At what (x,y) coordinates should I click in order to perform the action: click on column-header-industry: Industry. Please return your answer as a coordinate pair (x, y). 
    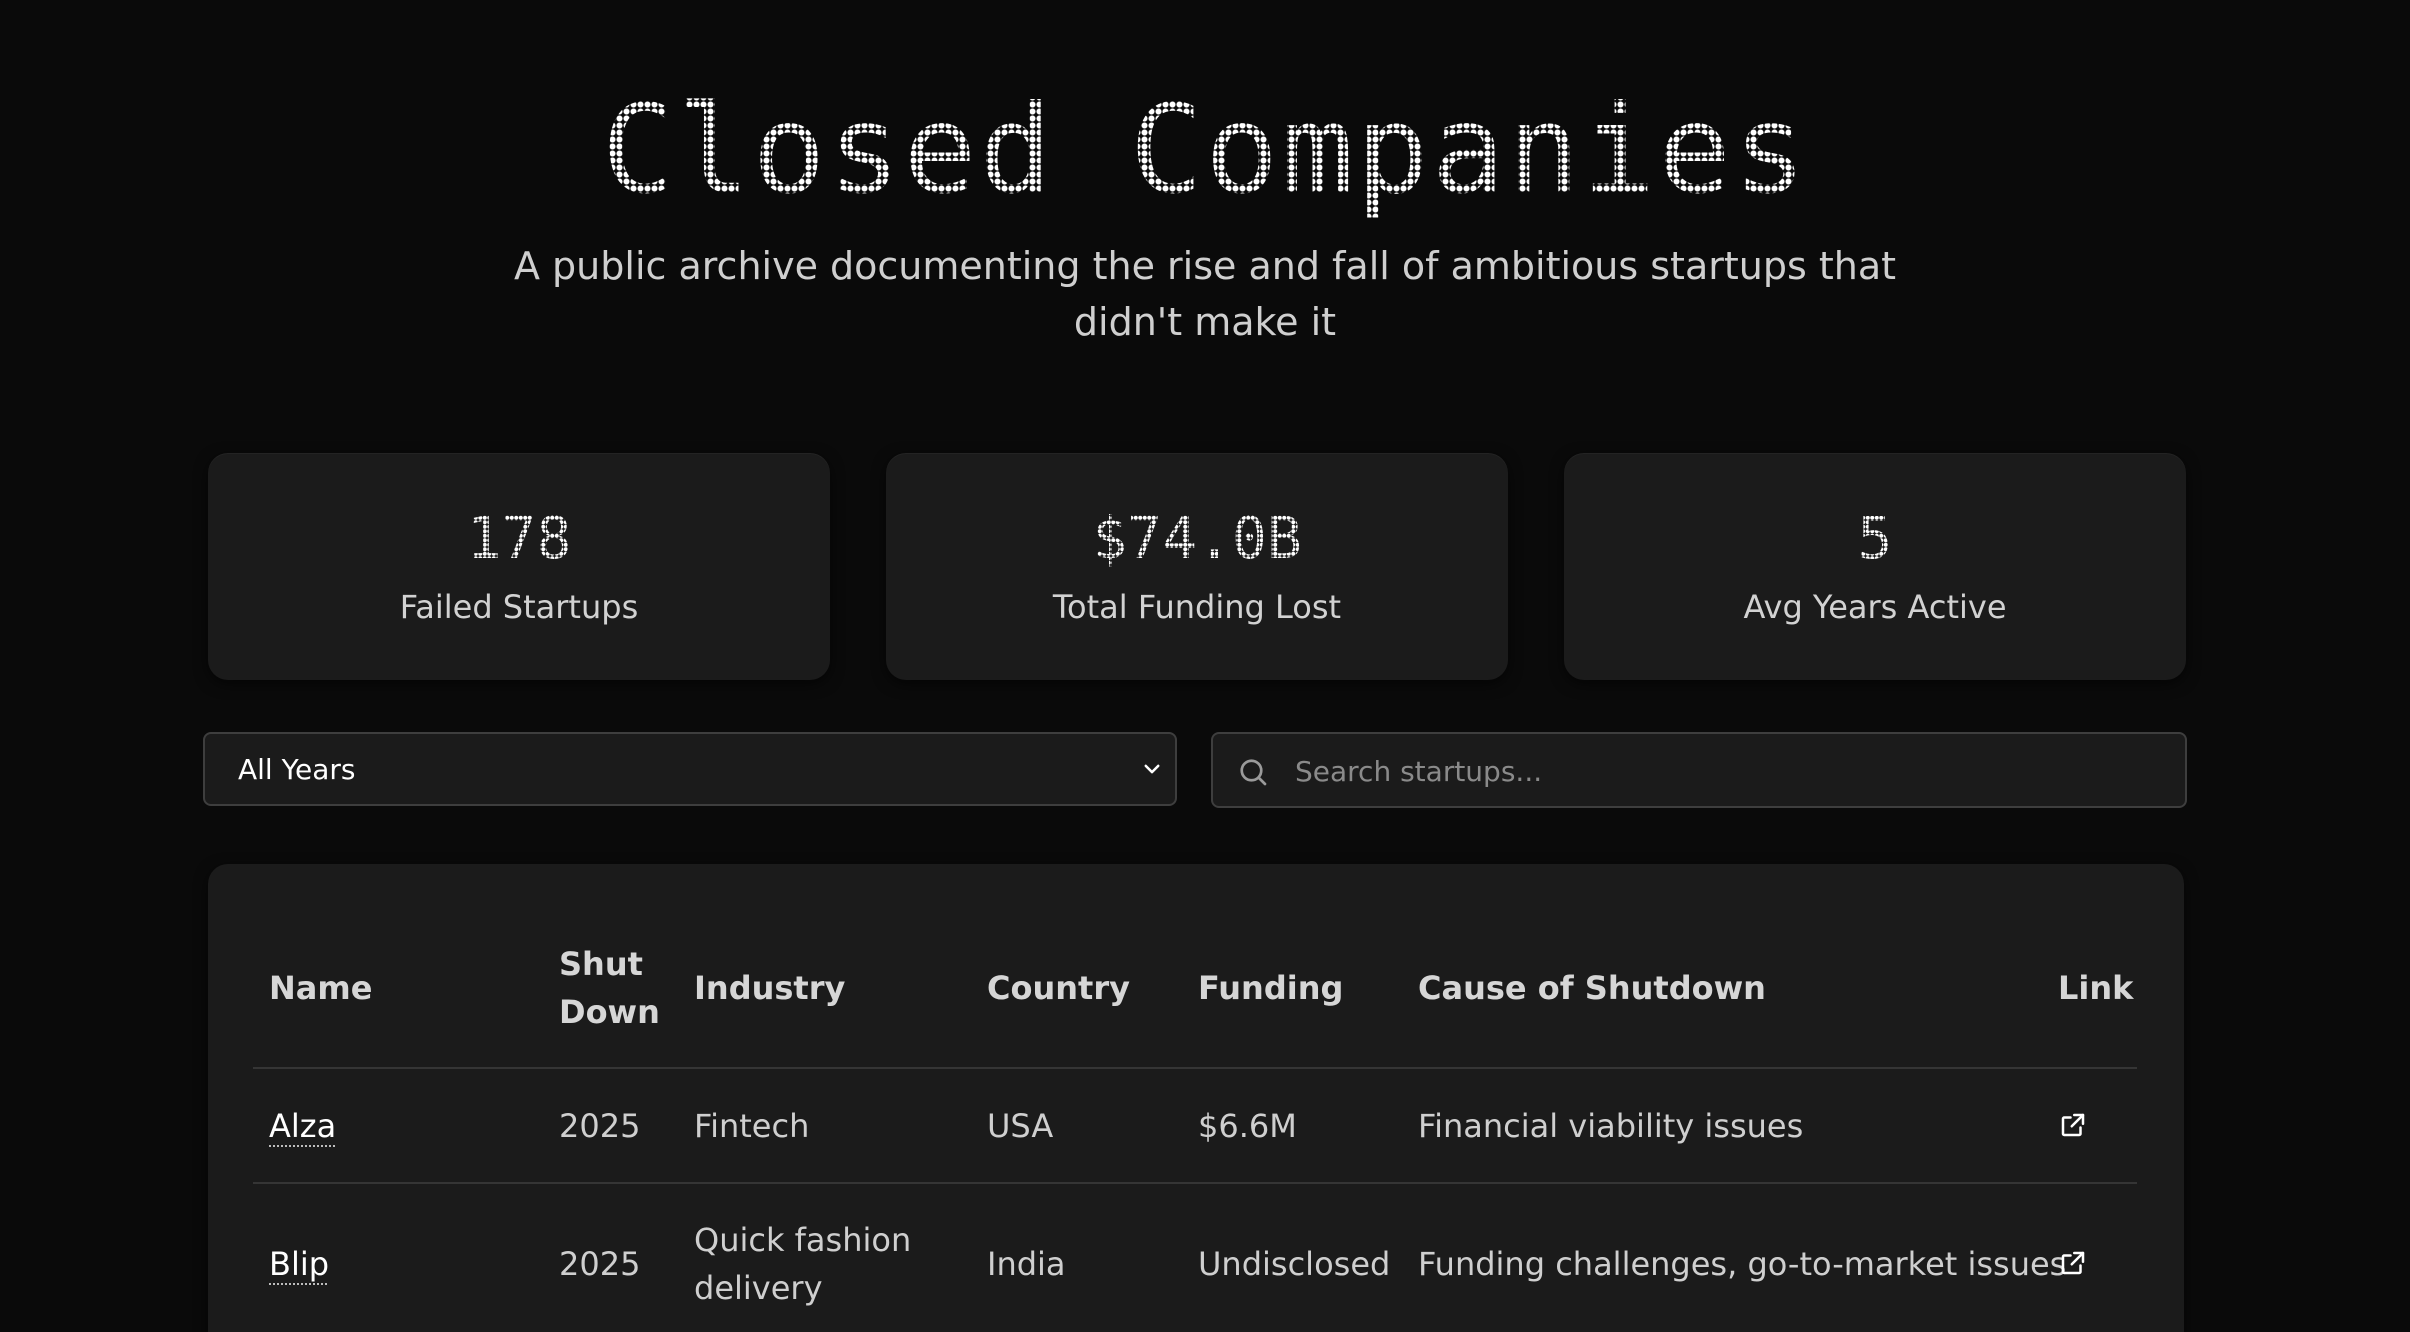
    Looking at the image, I should click on (769, 988).